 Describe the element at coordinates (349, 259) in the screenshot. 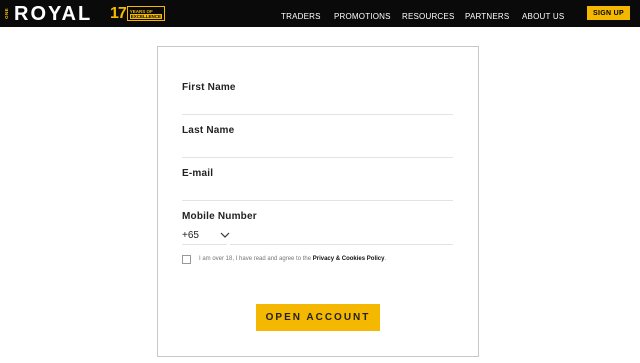

I see `privacy-policy-link: Privacy & Cookies Policy` at that location.